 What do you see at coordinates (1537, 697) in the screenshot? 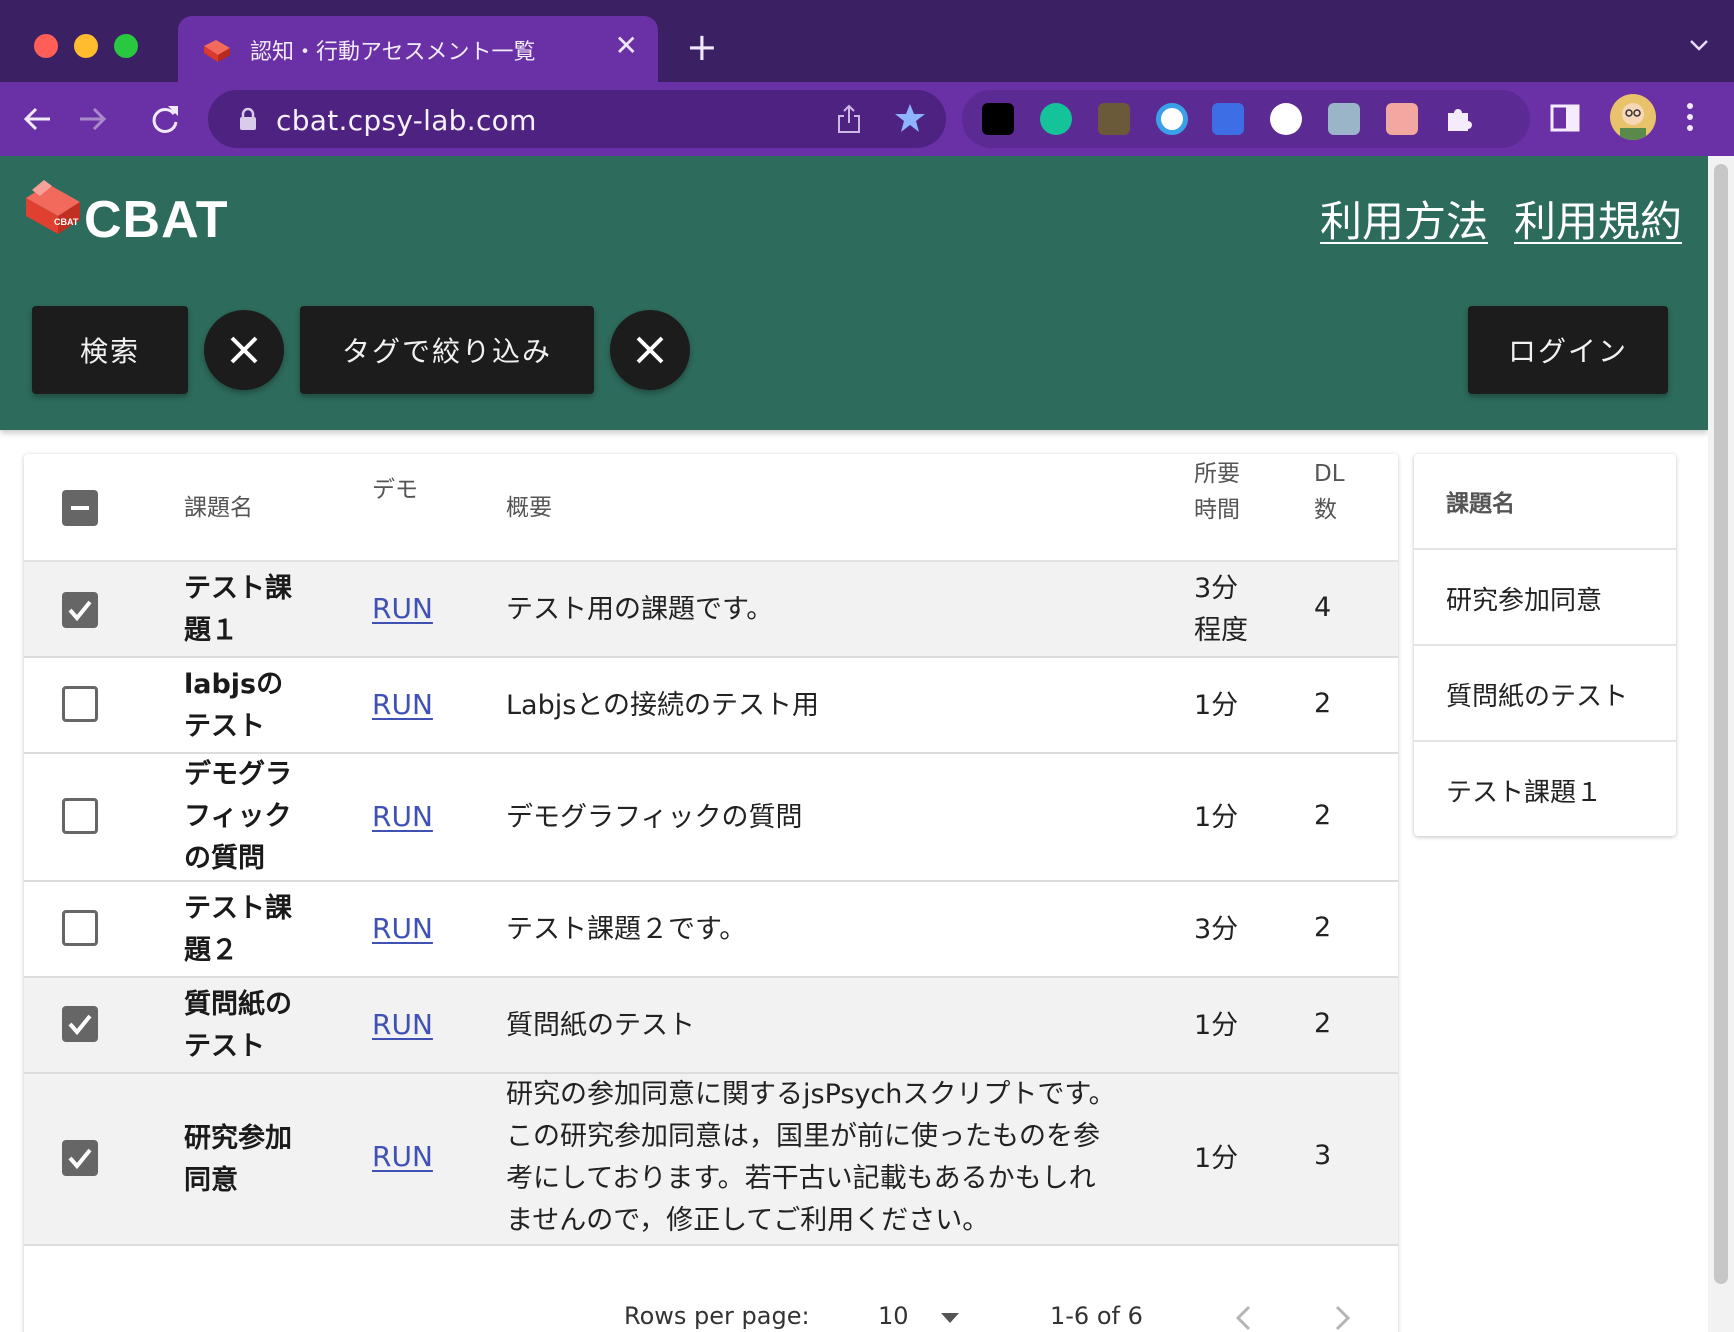
I see `list-item-label: 質問紙のテスト` at bounding box center [1537, 697].